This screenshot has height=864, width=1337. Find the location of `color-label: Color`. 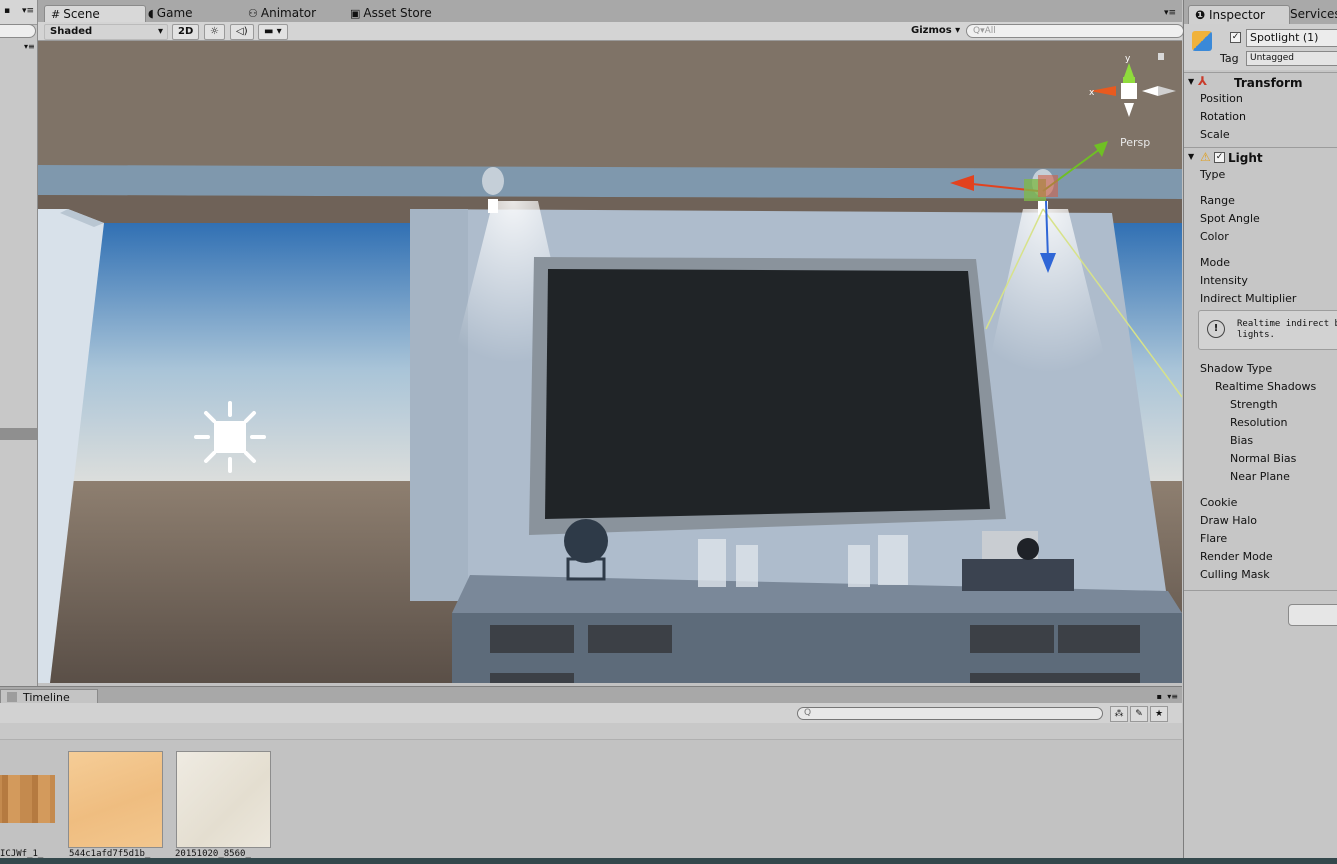

color-label: Color is located at coordinates (1214, 236).